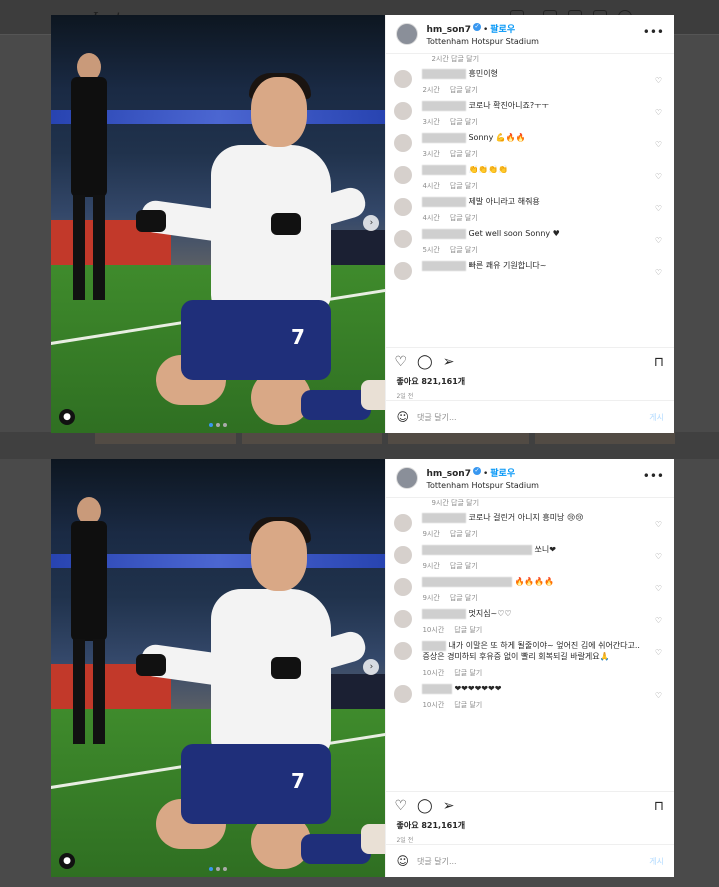  What do you see at coordinates (431, 186) in the screenshot?
I see `comment-time: 4시간` at bounding box center [431, 186].